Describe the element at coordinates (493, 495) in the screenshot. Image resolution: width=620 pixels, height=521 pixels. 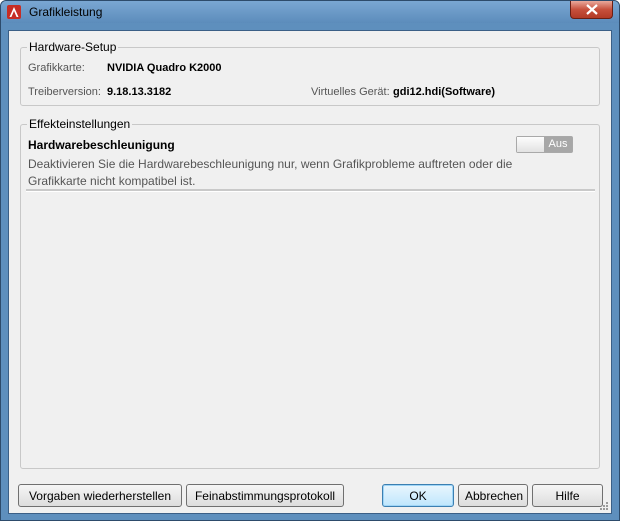
I see `cancel-button: Abbrechen` at that location.